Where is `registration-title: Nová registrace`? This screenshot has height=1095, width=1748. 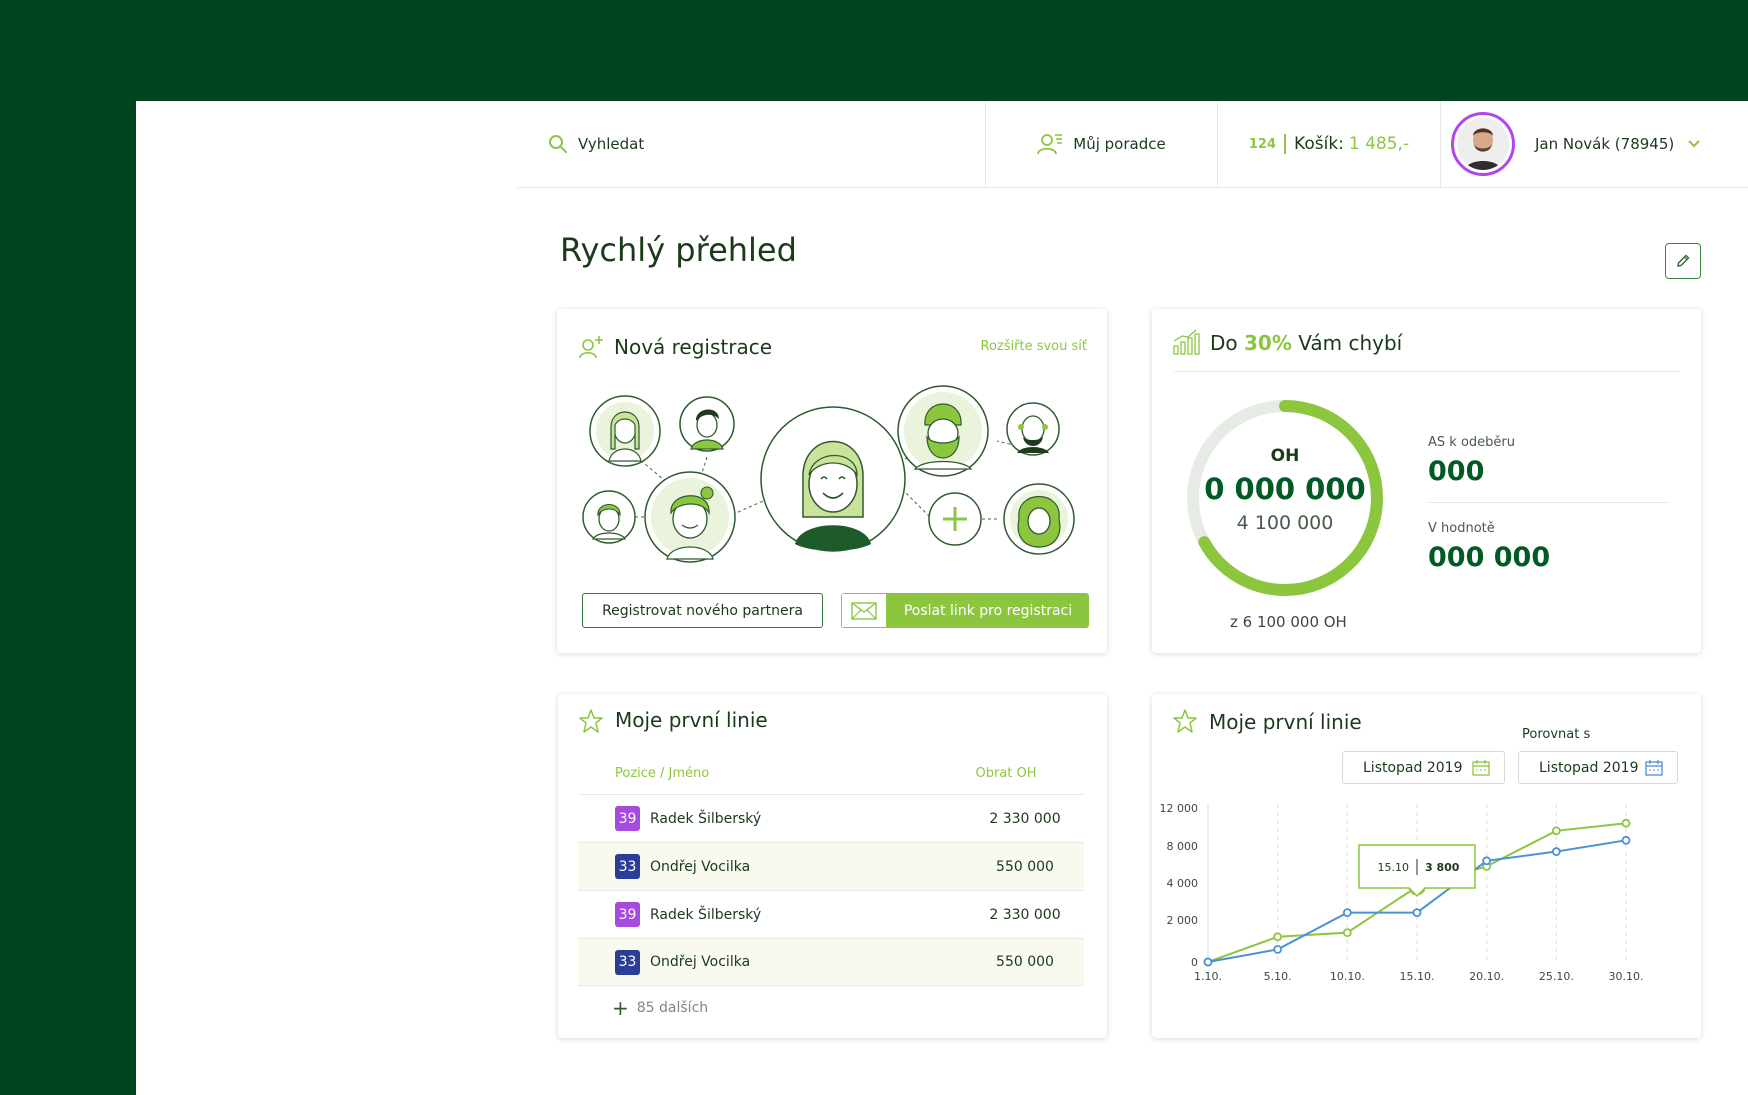 registration-title: Nová registrace is located at coordinates (693, 347).